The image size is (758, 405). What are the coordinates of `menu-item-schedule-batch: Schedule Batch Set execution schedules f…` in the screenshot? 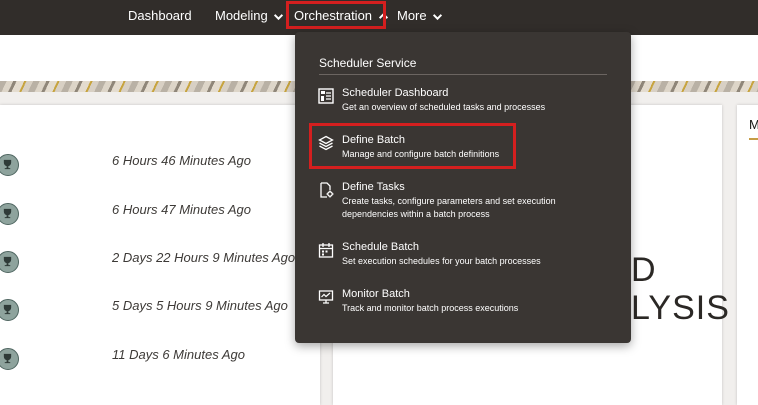 It's located at (463, 256).